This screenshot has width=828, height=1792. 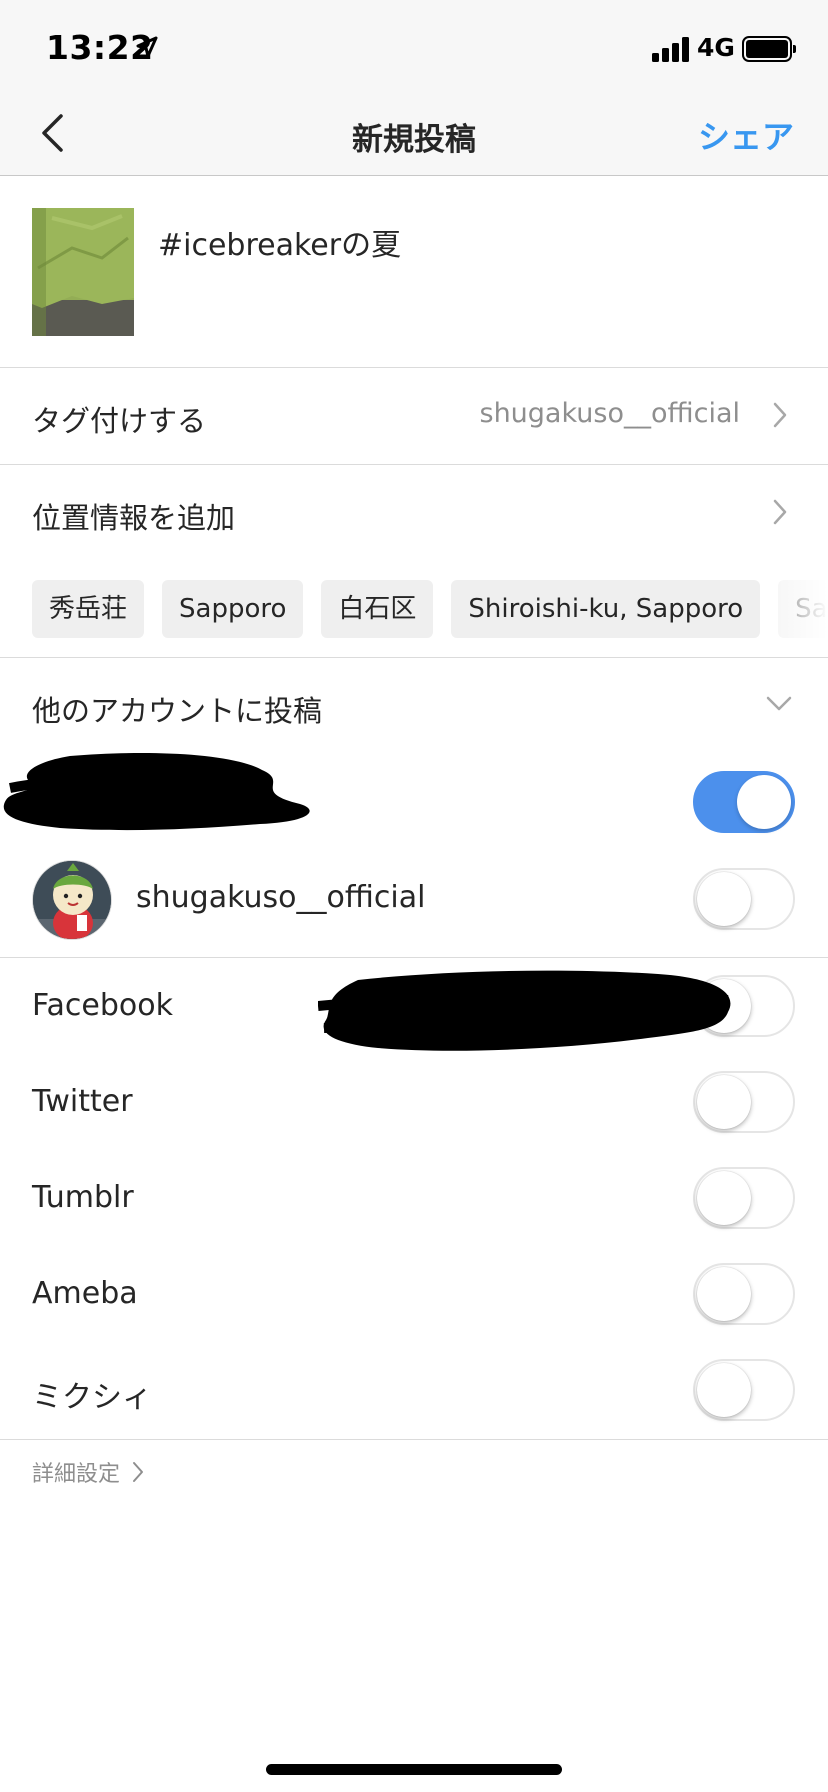 I want to click on ameba-label: Ameba, so click(x=85, y=1293).